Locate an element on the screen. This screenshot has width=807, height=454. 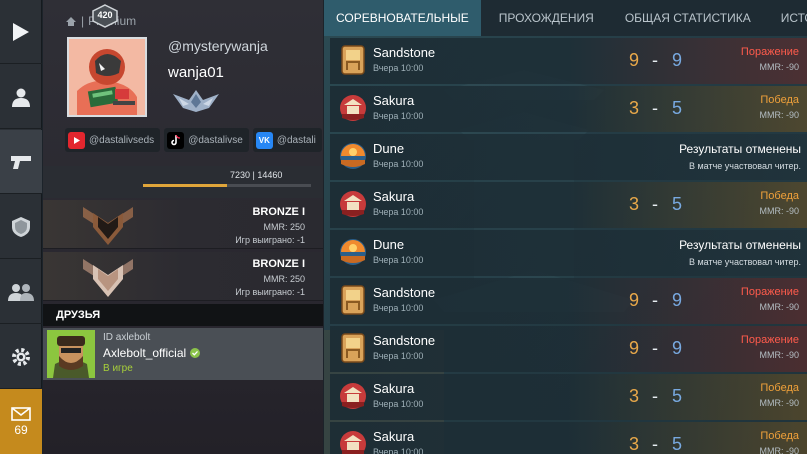
mail-button: 69 is located at coordinates (21, 421).